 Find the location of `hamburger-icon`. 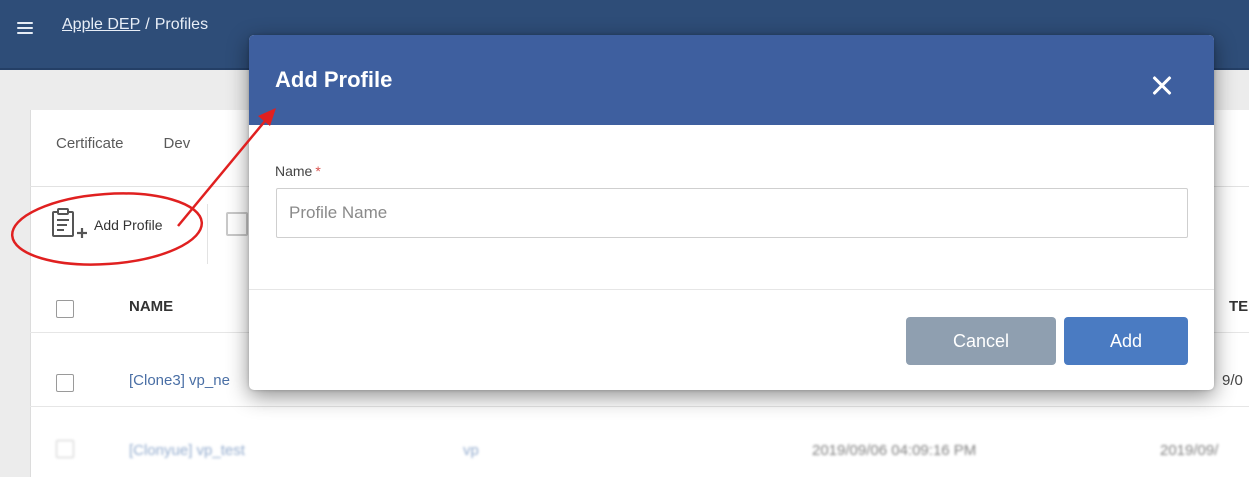

hamburger-icon is located at coordinates (25, 28).